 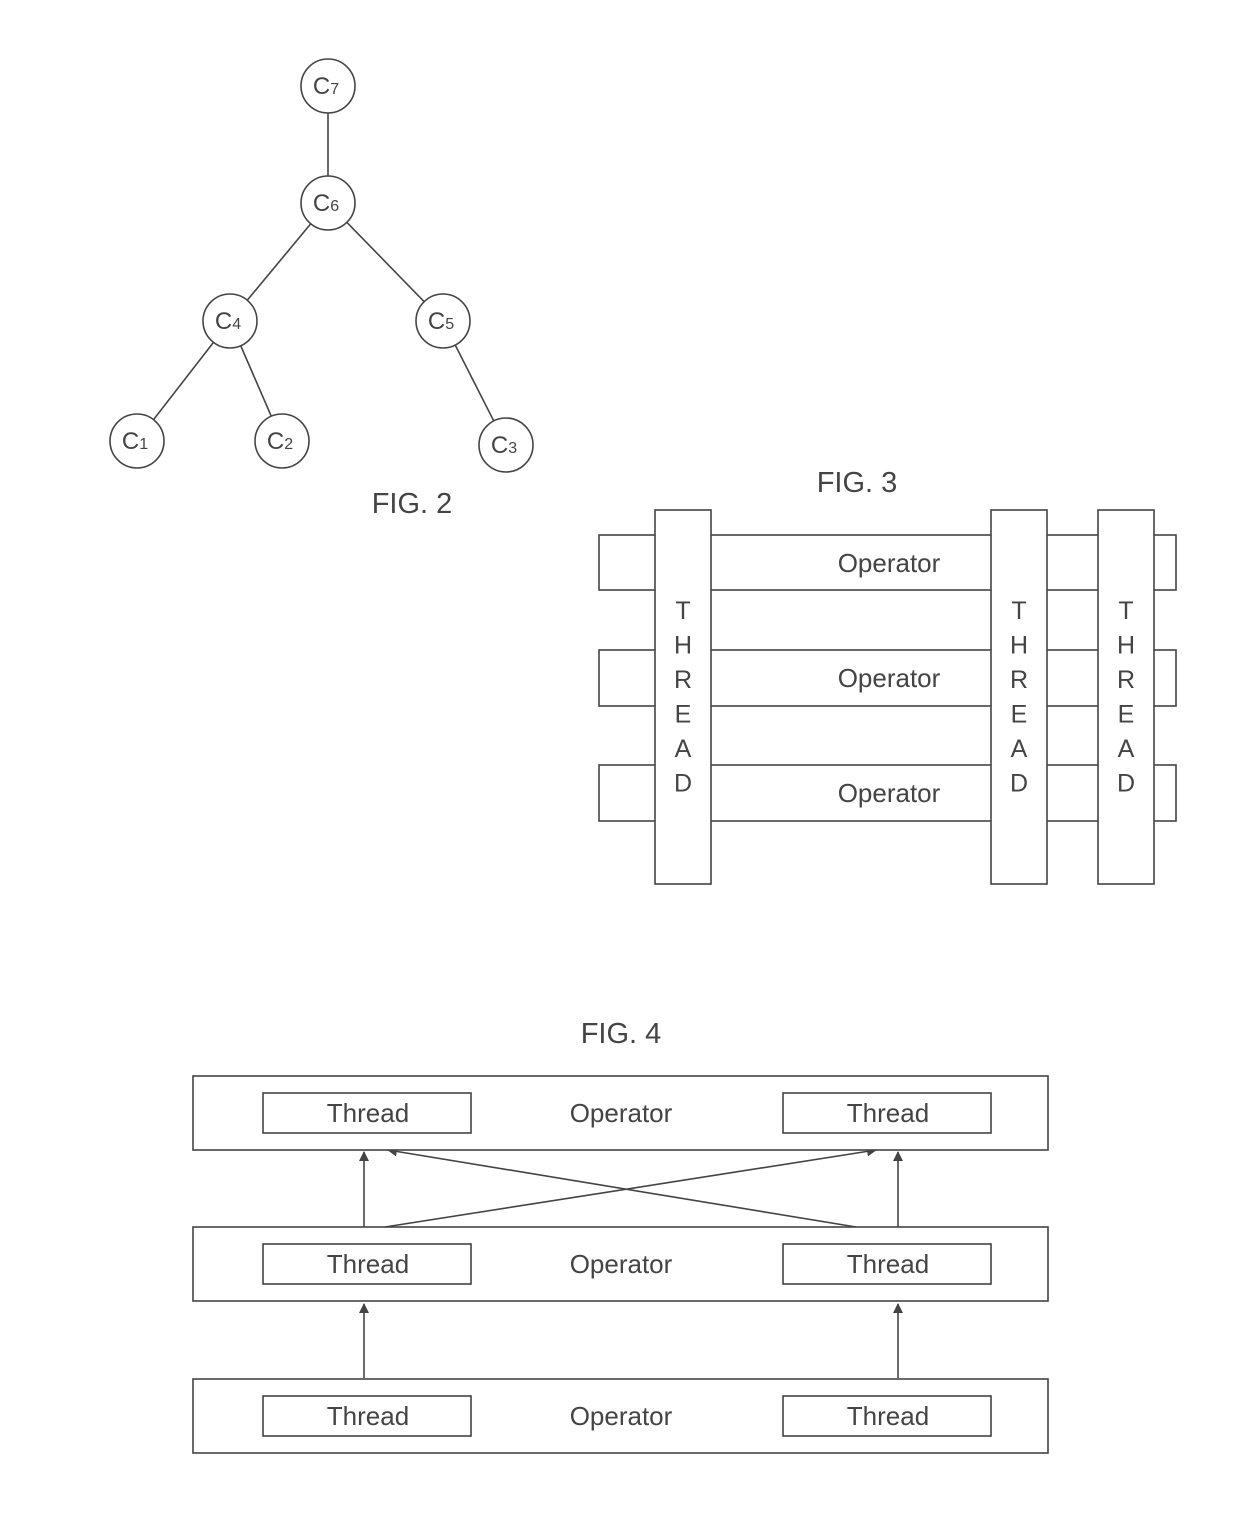 I want to click on fig4-caption: FIG. 4, so click(x=621, y=1034).